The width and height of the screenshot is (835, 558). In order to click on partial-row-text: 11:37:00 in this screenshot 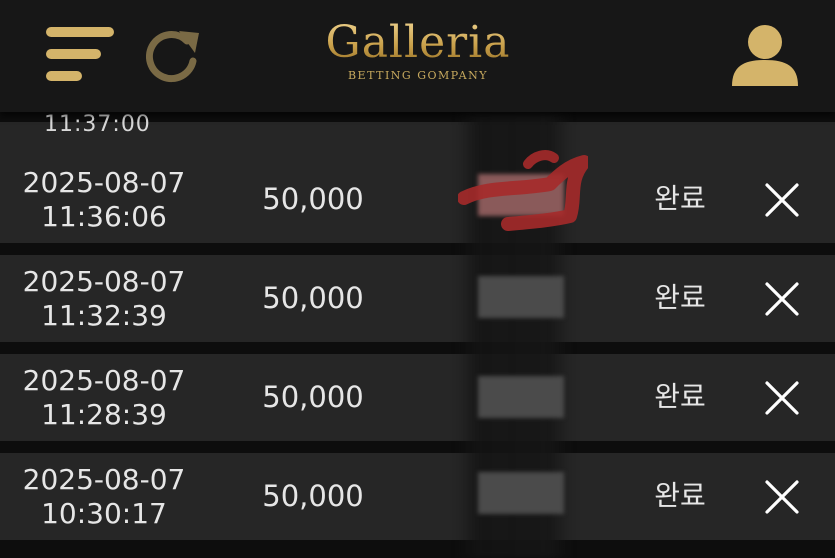, I will do `click(97, 124)`.